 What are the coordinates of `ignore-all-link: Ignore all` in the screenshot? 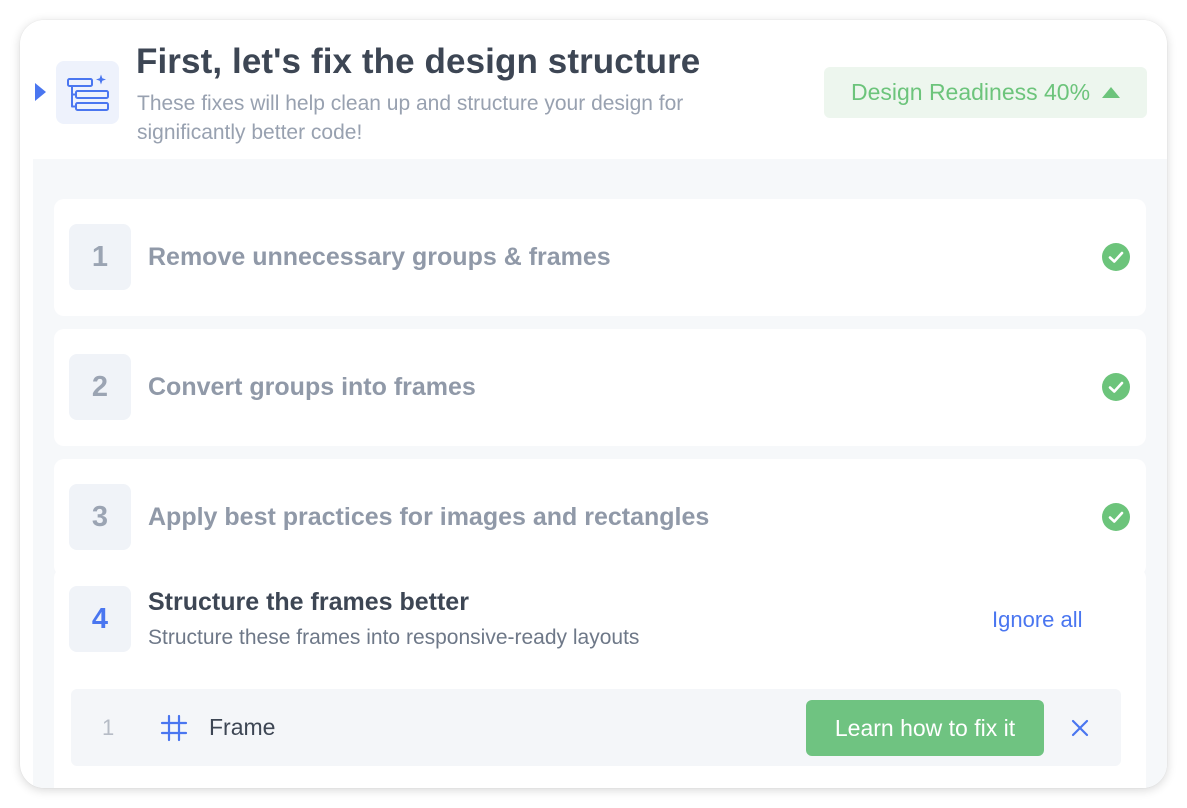 It's located at (1037, 620).